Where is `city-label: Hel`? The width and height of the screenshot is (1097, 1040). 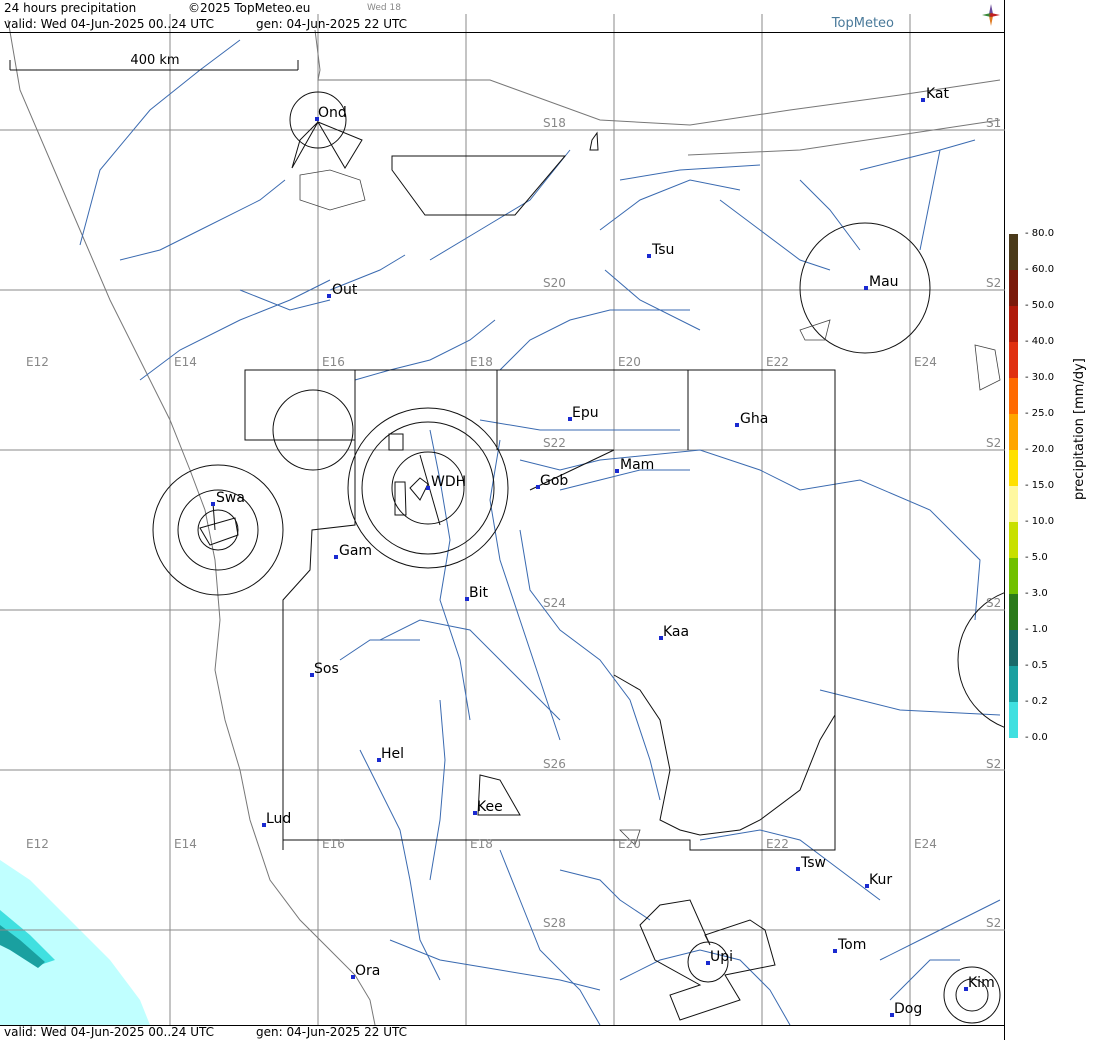
city-label: Hel is located at coordinates (392, 754).